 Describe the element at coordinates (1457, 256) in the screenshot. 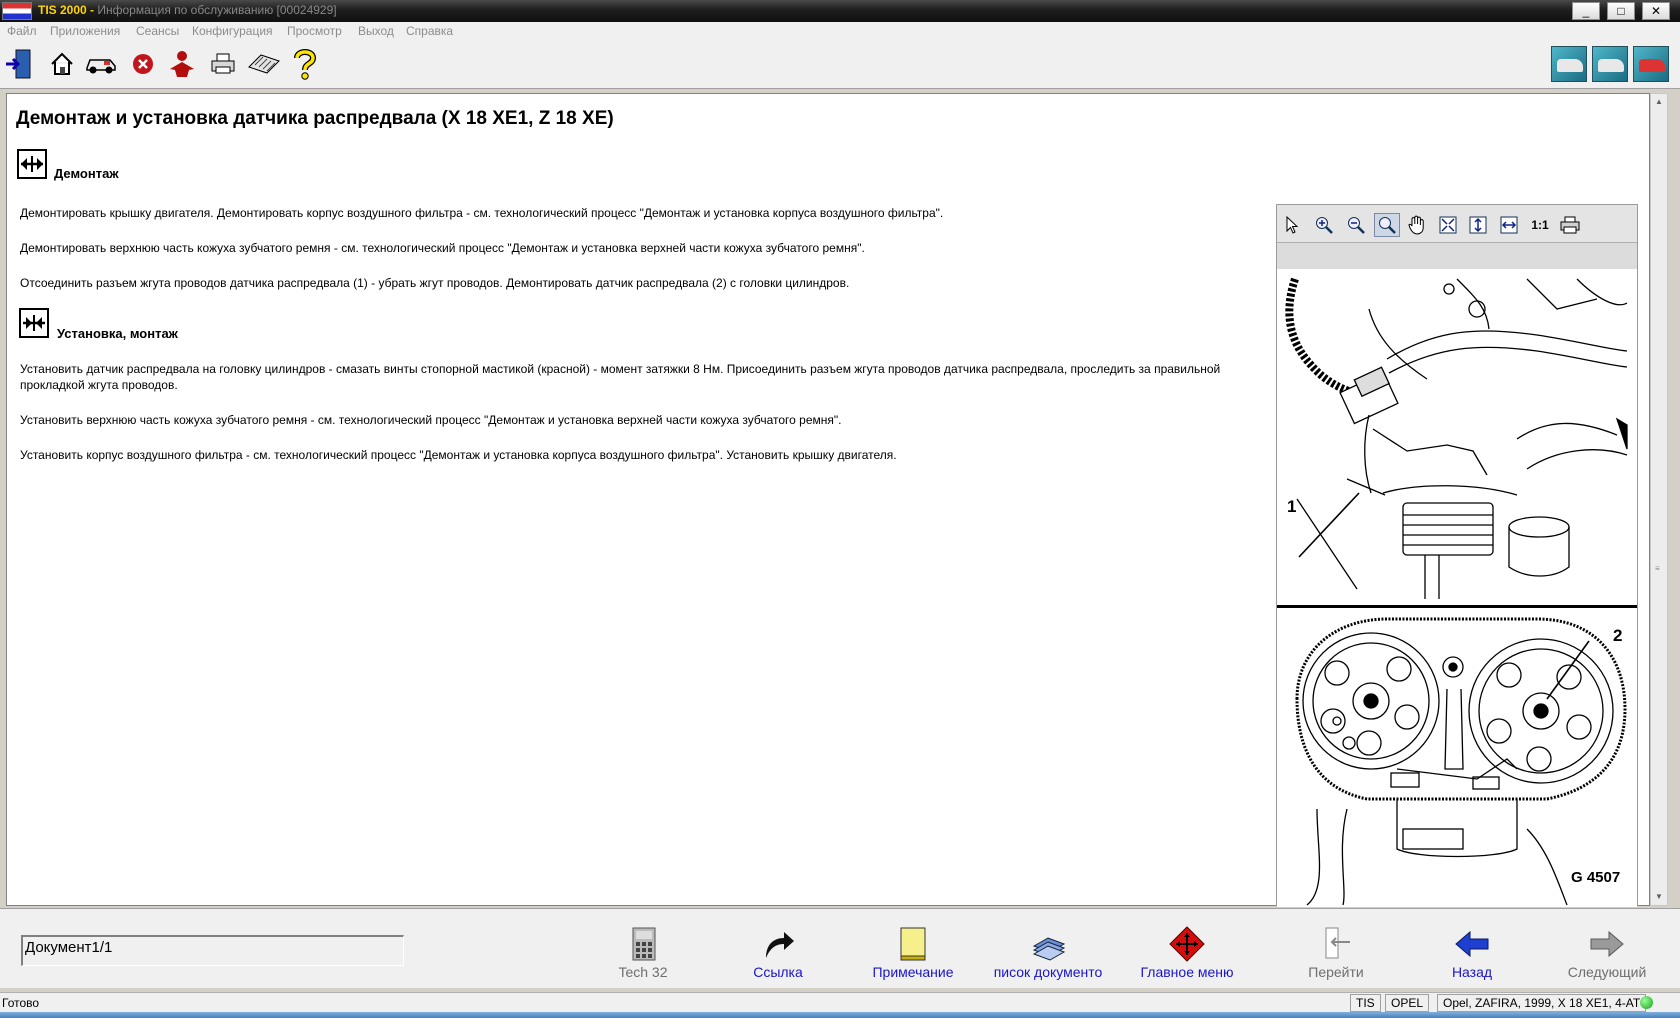

I see `viewer-strip` at that location.